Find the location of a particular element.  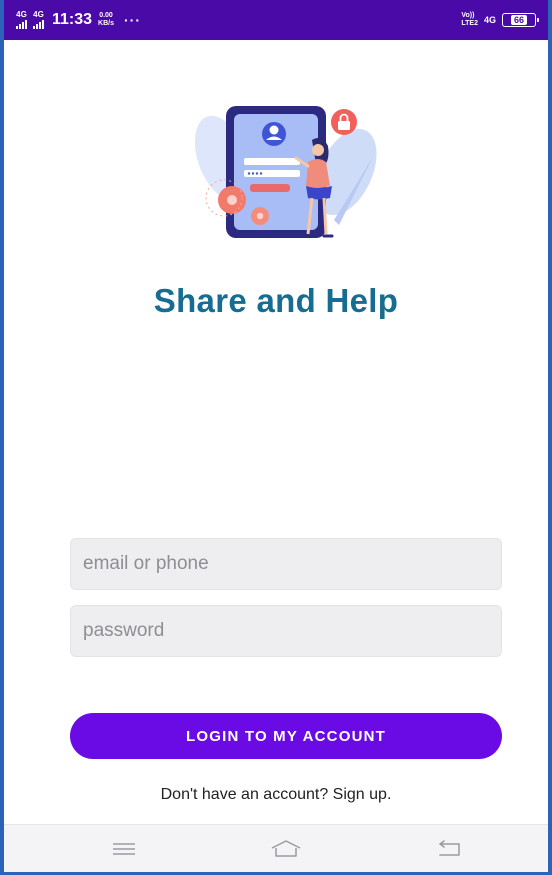

signup-link: Don't have an account? Sign up. is located at coordinates (276, 795).